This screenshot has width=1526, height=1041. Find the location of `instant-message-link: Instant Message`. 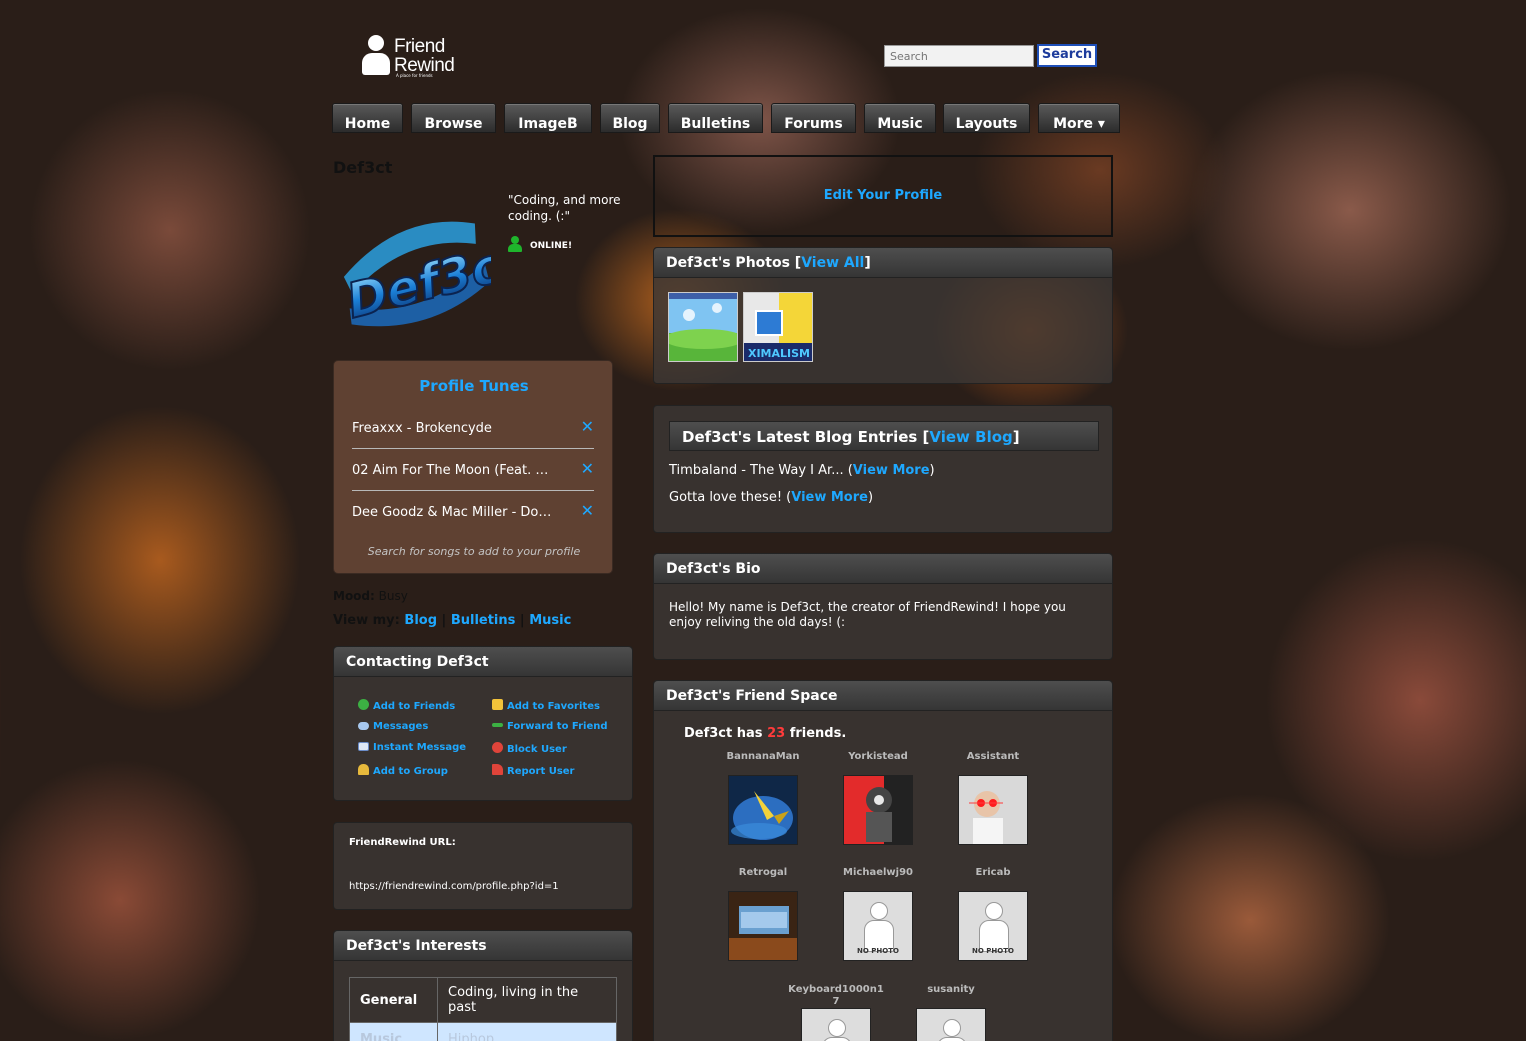

instant-message-link: Instant Message is located at coordinates (412, 747).